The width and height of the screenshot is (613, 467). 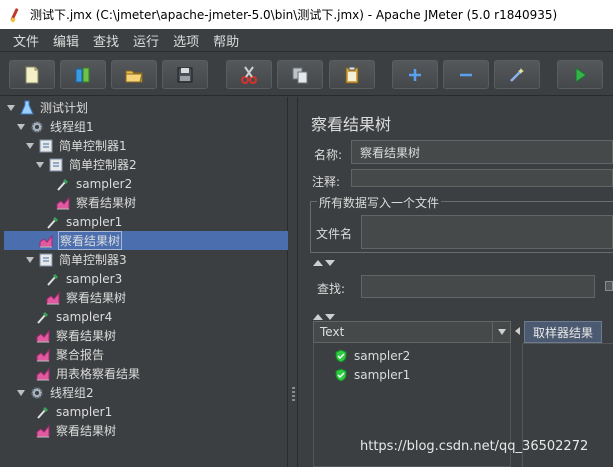 What do you see at coordinates (474, 446) in the screenshot?
I see `watermark-text: https://blog.csdn.net/qq_36502272` at bounding box center [474, 446].